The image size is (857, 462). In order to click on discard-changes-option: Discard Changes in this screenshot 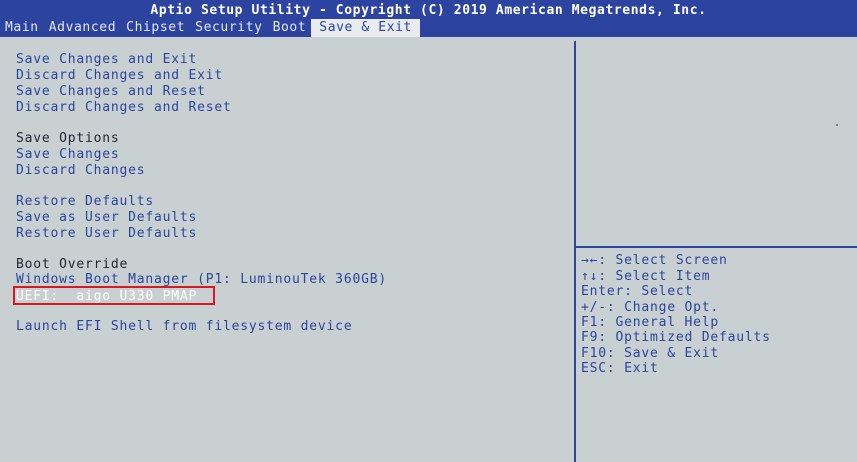, I will do `click(80, 170)`.